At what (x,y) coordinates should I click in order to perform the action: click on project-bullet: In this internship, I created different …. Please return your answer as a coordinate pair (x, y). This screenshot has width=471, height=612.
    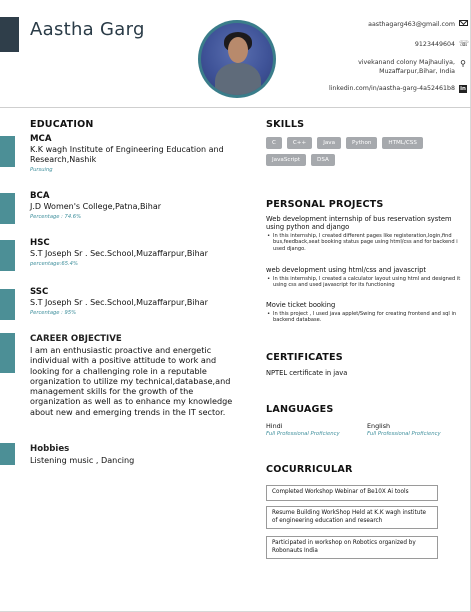
    Looking at the image, I should click on (364, 242).